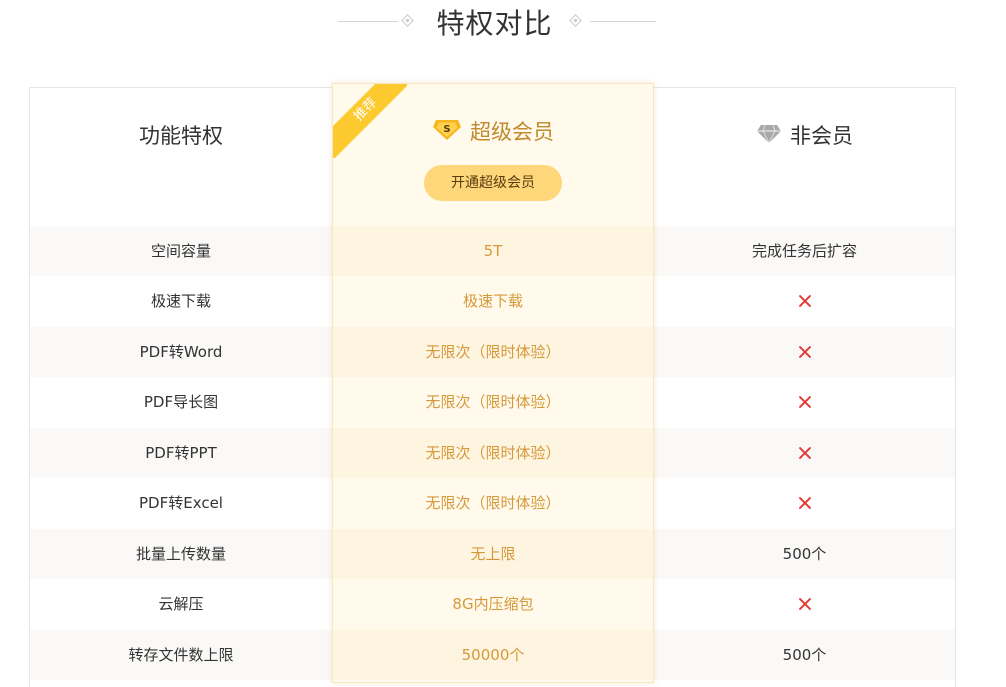 The height and width of the screenshot is (687, 1006). I want to click on super-member-header: S 超级会员, so click(493, 131).